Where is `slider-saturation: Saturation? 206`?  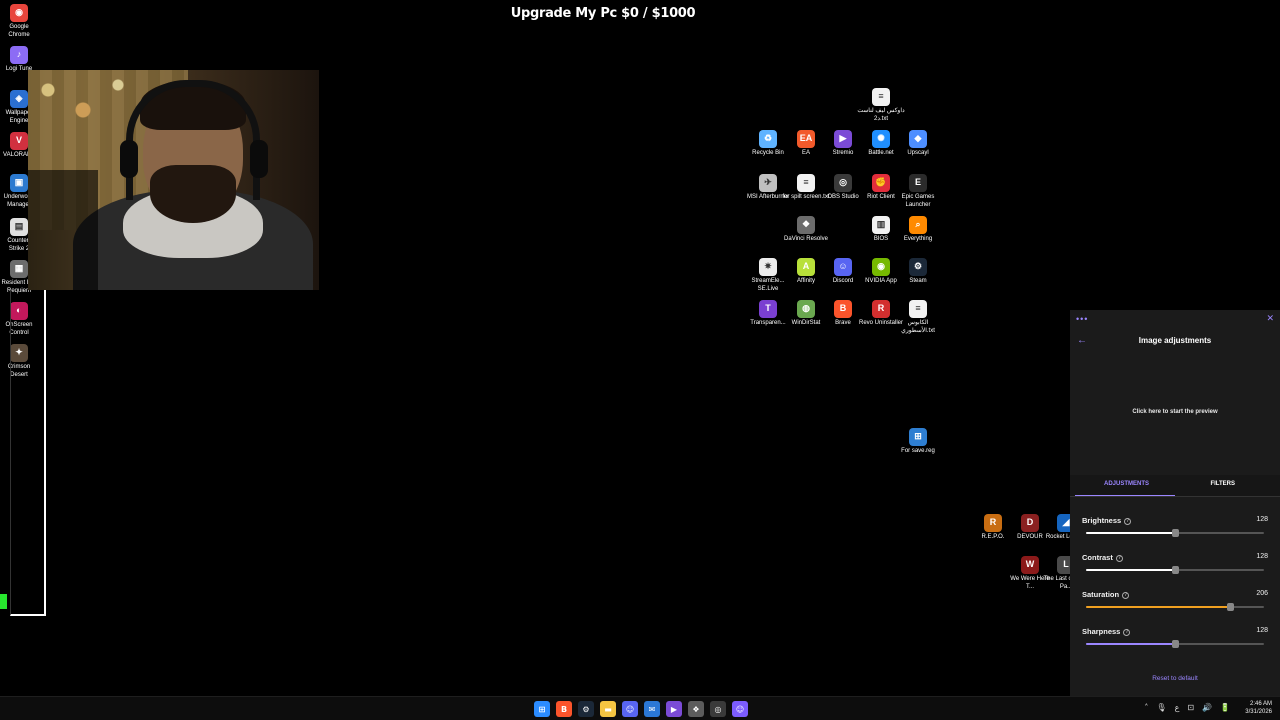
slider-saturation: Saturation? 206 is located at coordinates (1175, 605).